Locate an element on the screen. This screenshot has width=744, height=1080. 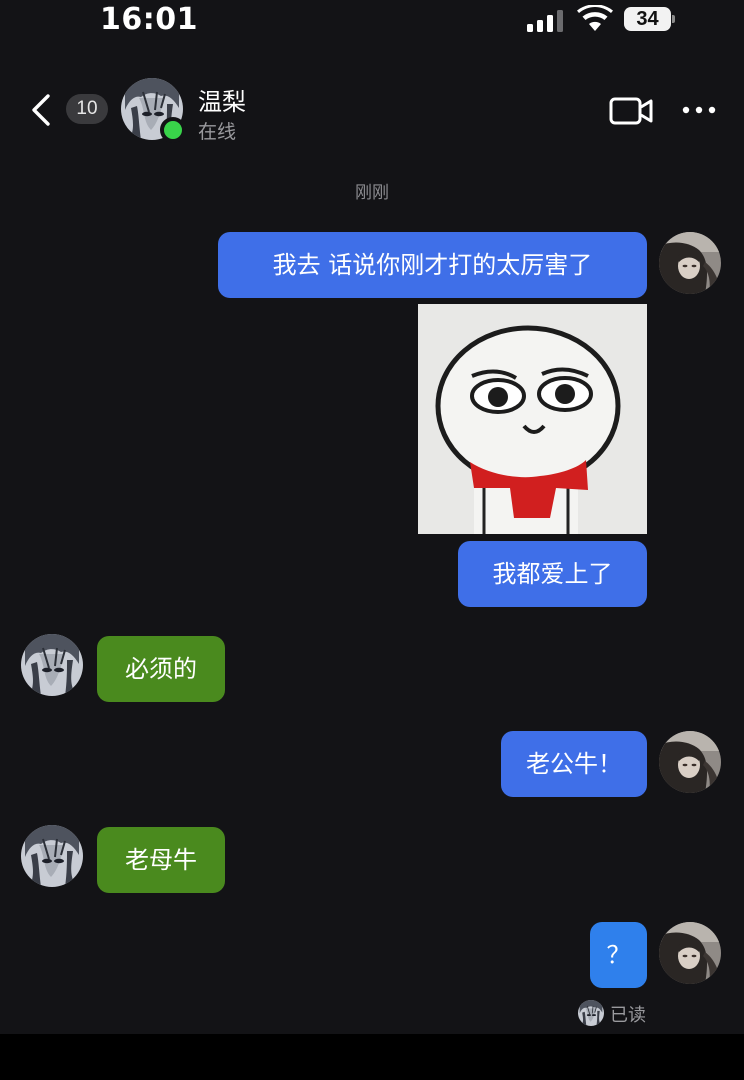
cellular-signal-icon is located at coordinates (545, 21).